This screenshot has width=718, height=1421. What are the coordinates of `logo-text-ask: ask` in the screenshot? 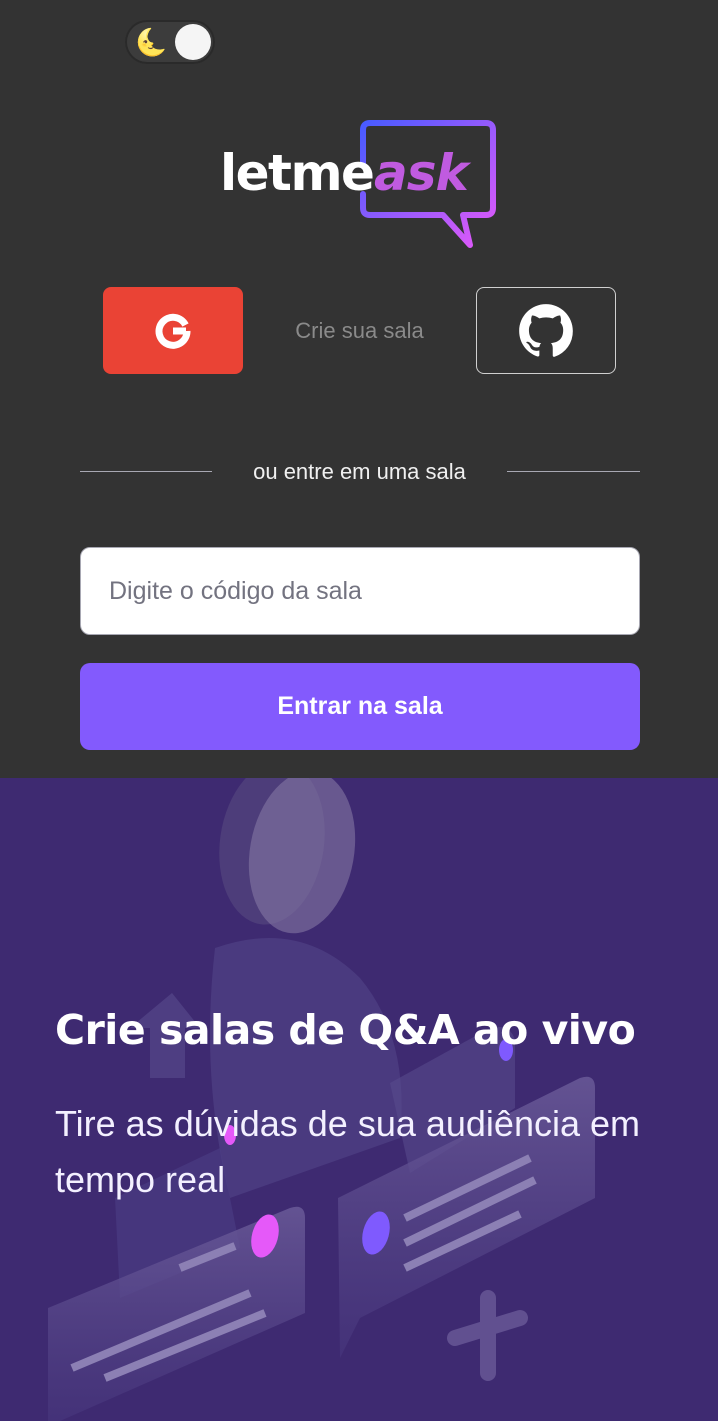 It's located at (421, 173).